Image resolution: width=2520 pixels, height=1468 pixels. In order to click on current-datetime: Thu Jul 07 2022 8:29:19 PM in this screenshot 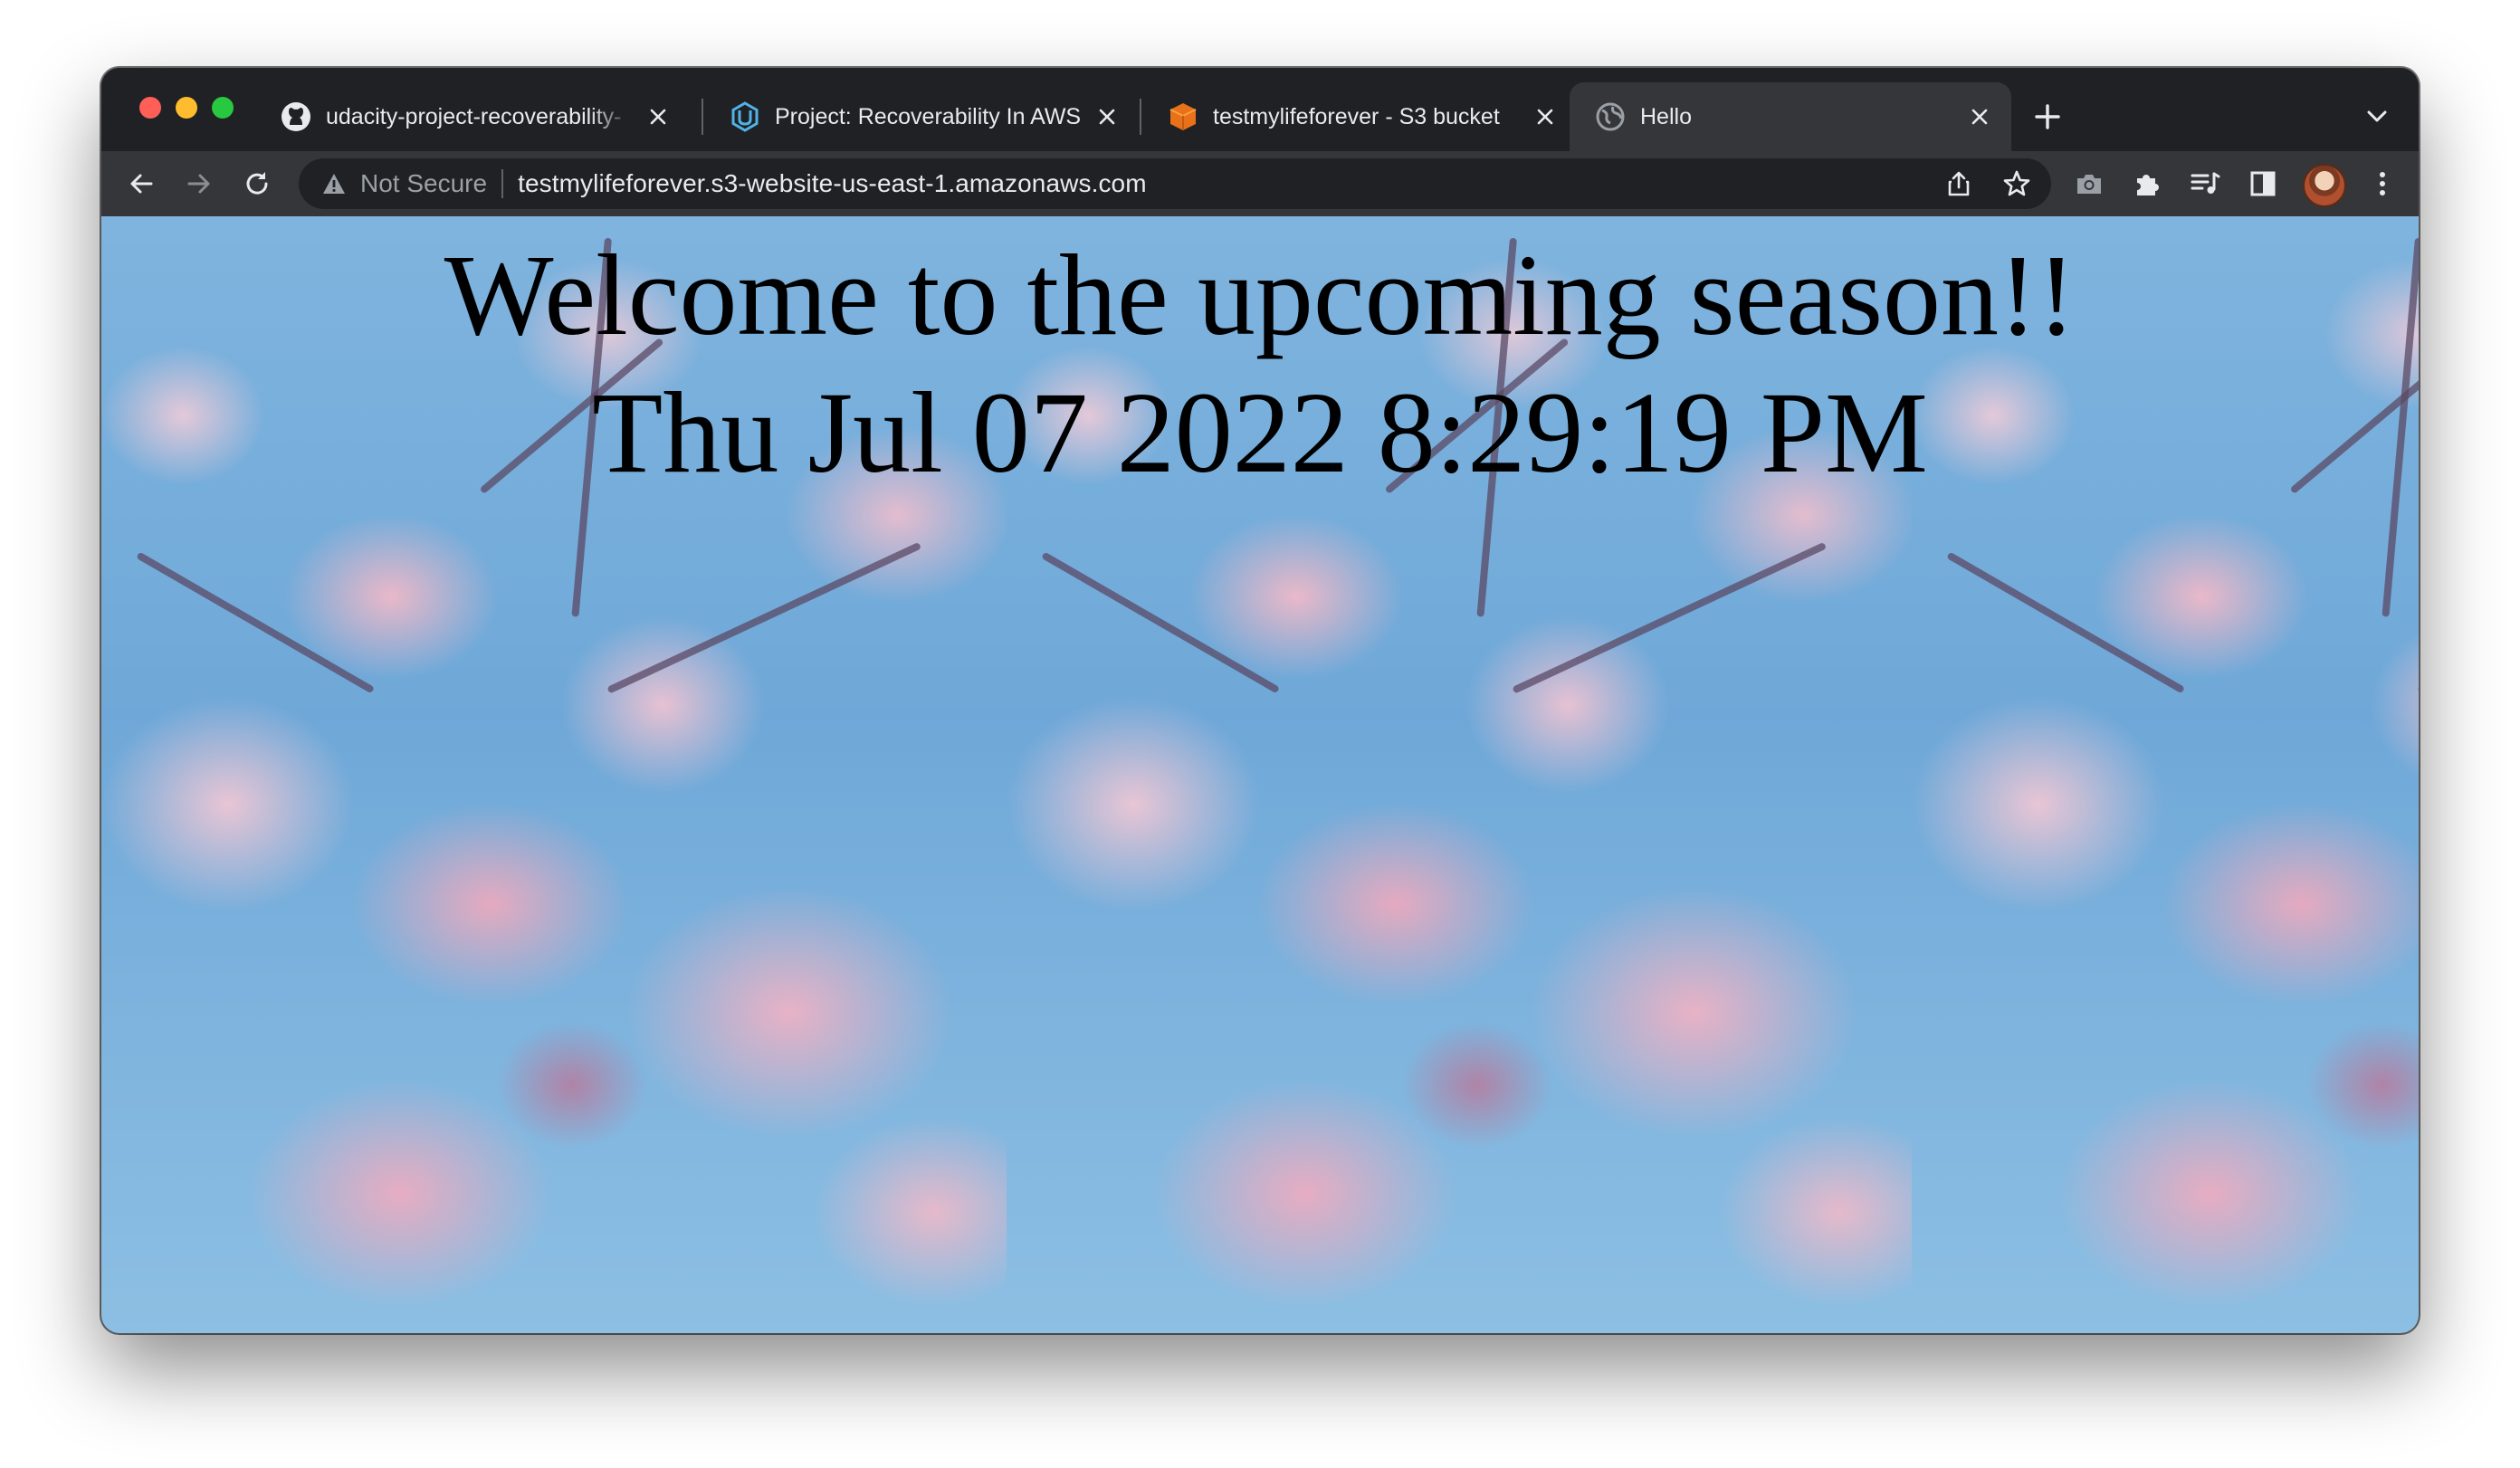, I will do `click(1260, 433)`.